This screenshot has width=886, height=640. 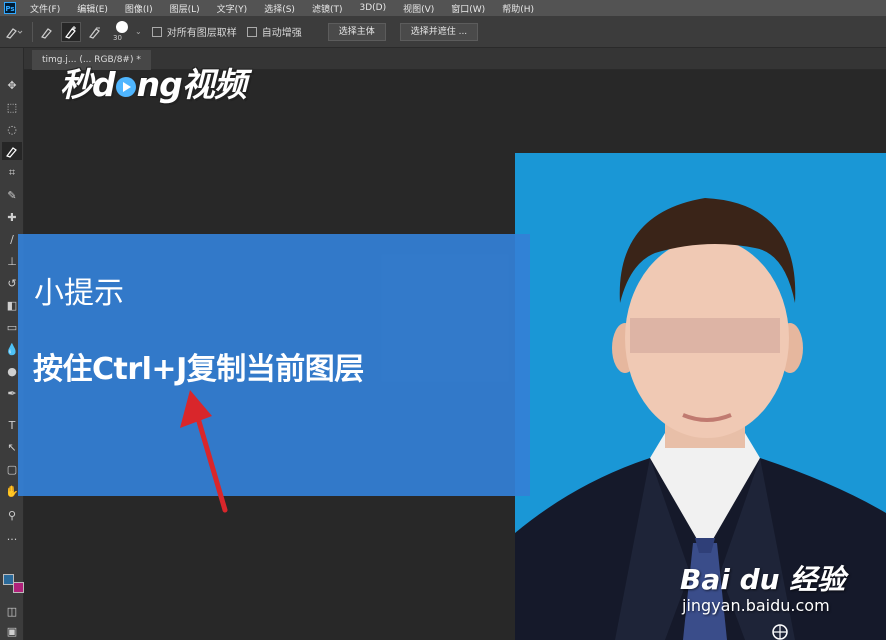 What do you see at coordinates (122, 26) in the screenshot?
I see `brush-dot-icon` at bounding box center [122, 26].